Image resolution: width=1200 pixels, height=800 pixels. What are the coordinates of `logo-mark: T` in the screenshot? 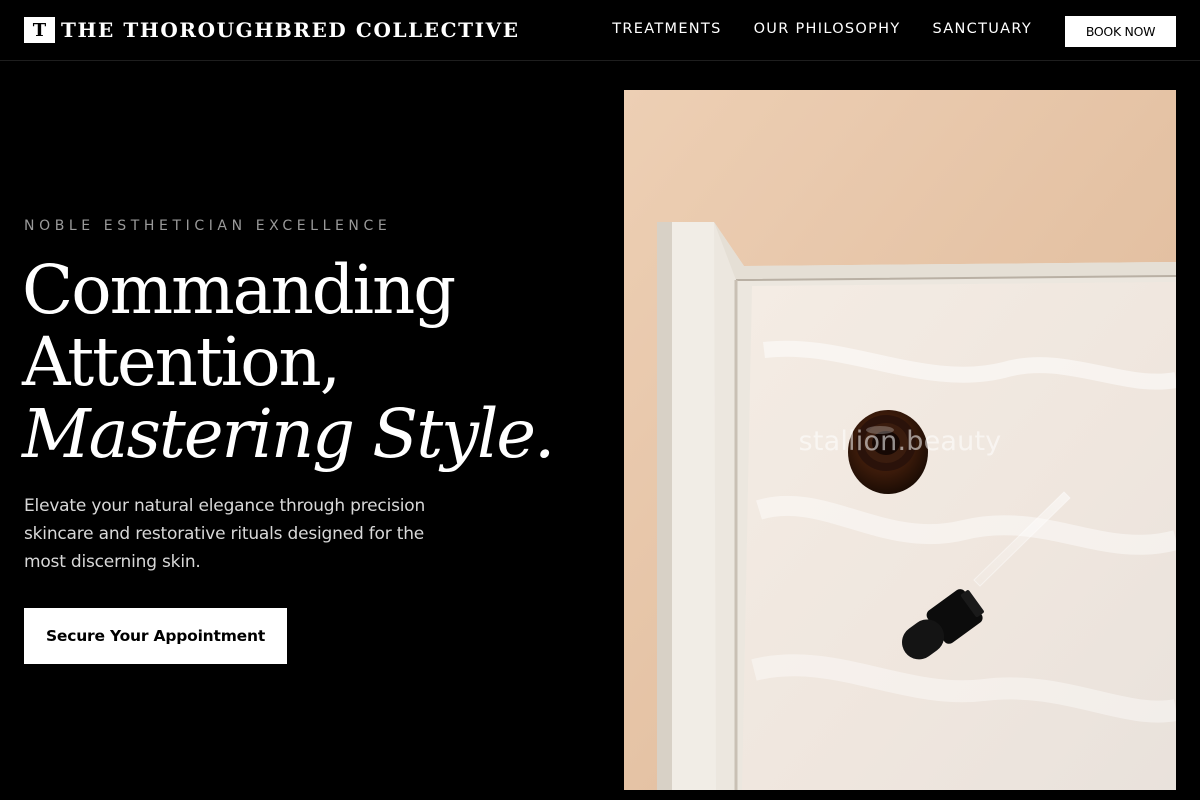 It's located at (39, 30).